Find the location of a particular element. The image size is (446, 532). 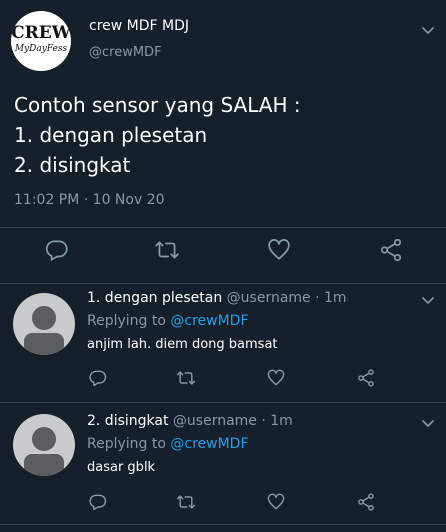

reply-author-line: 2. disingkat @username · 1m is located at coordinates (190, 421).